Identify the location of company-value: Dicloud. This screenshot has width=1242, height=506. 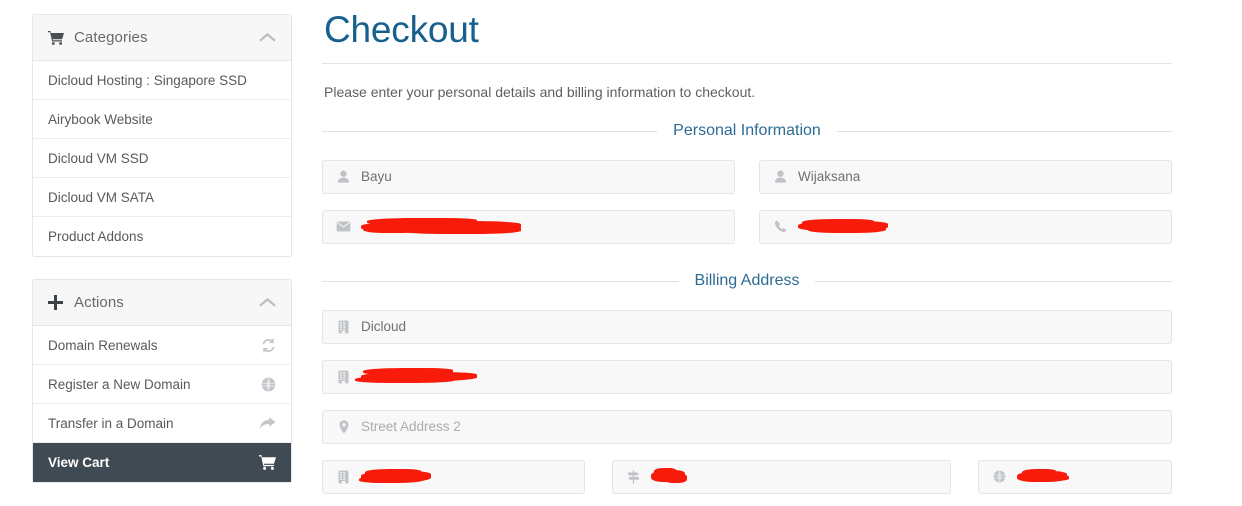
(384, 327).